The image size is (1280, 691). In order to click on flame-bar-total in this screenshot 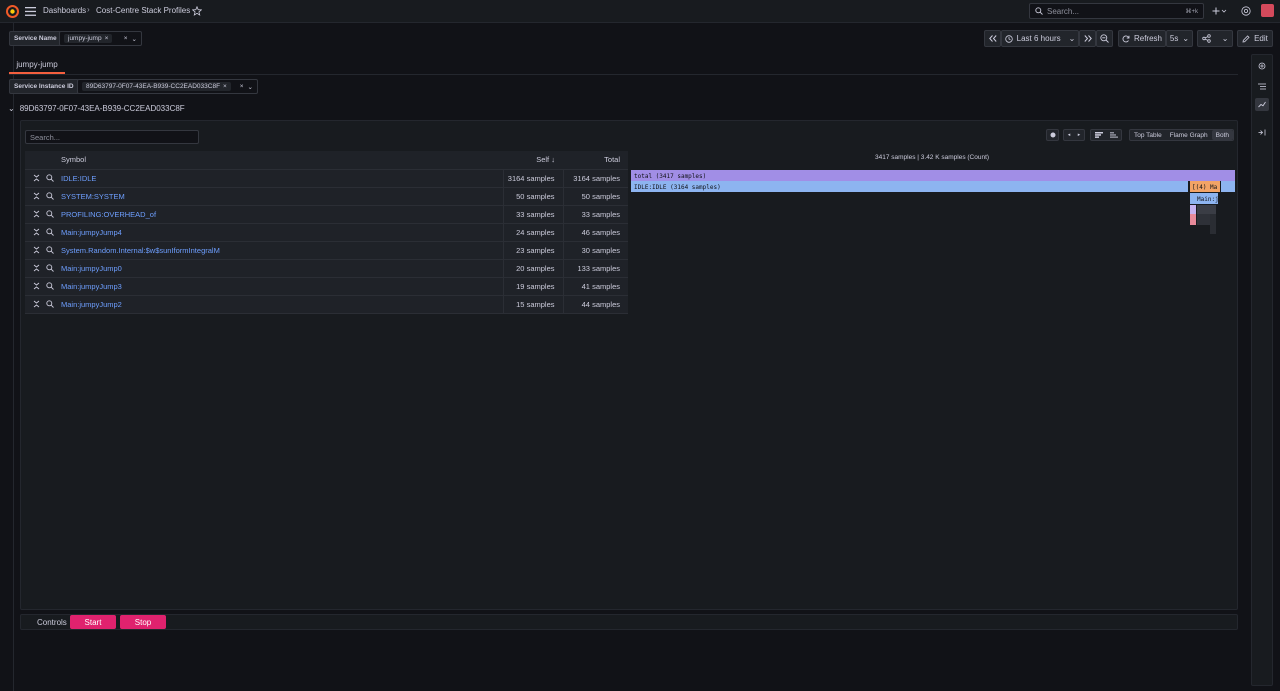, I will do `click(933, 175)`.